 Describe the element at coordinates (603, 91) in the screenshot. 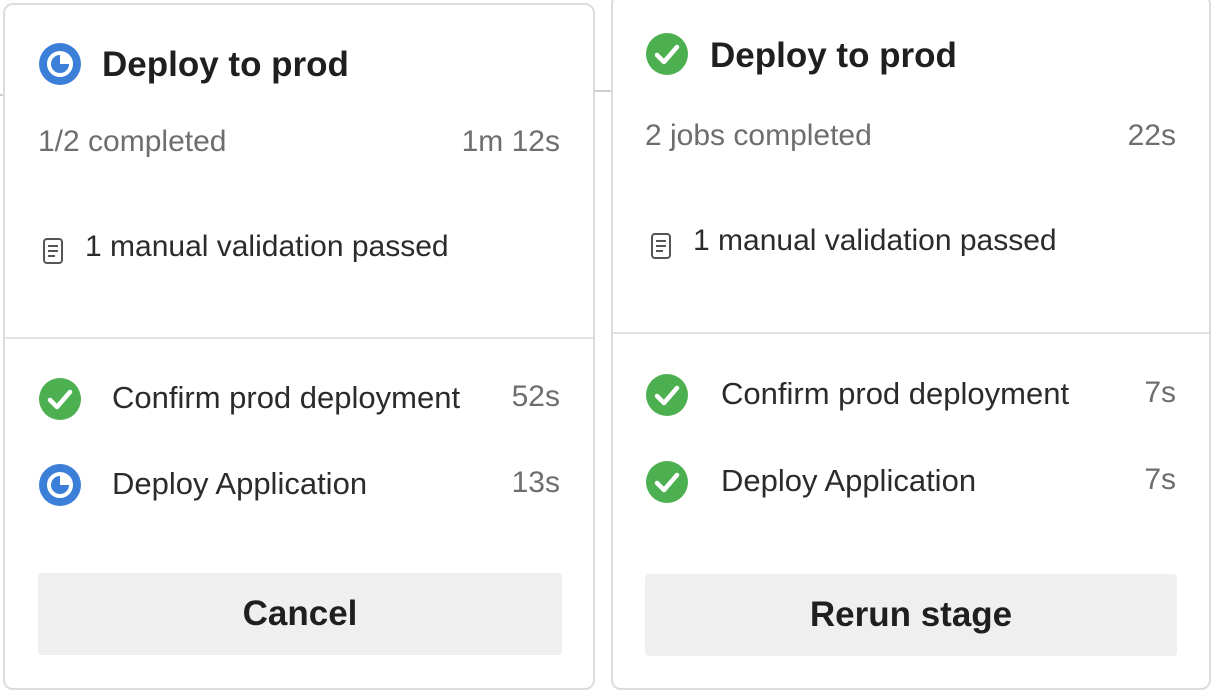

I see `stage-connector` at that location.